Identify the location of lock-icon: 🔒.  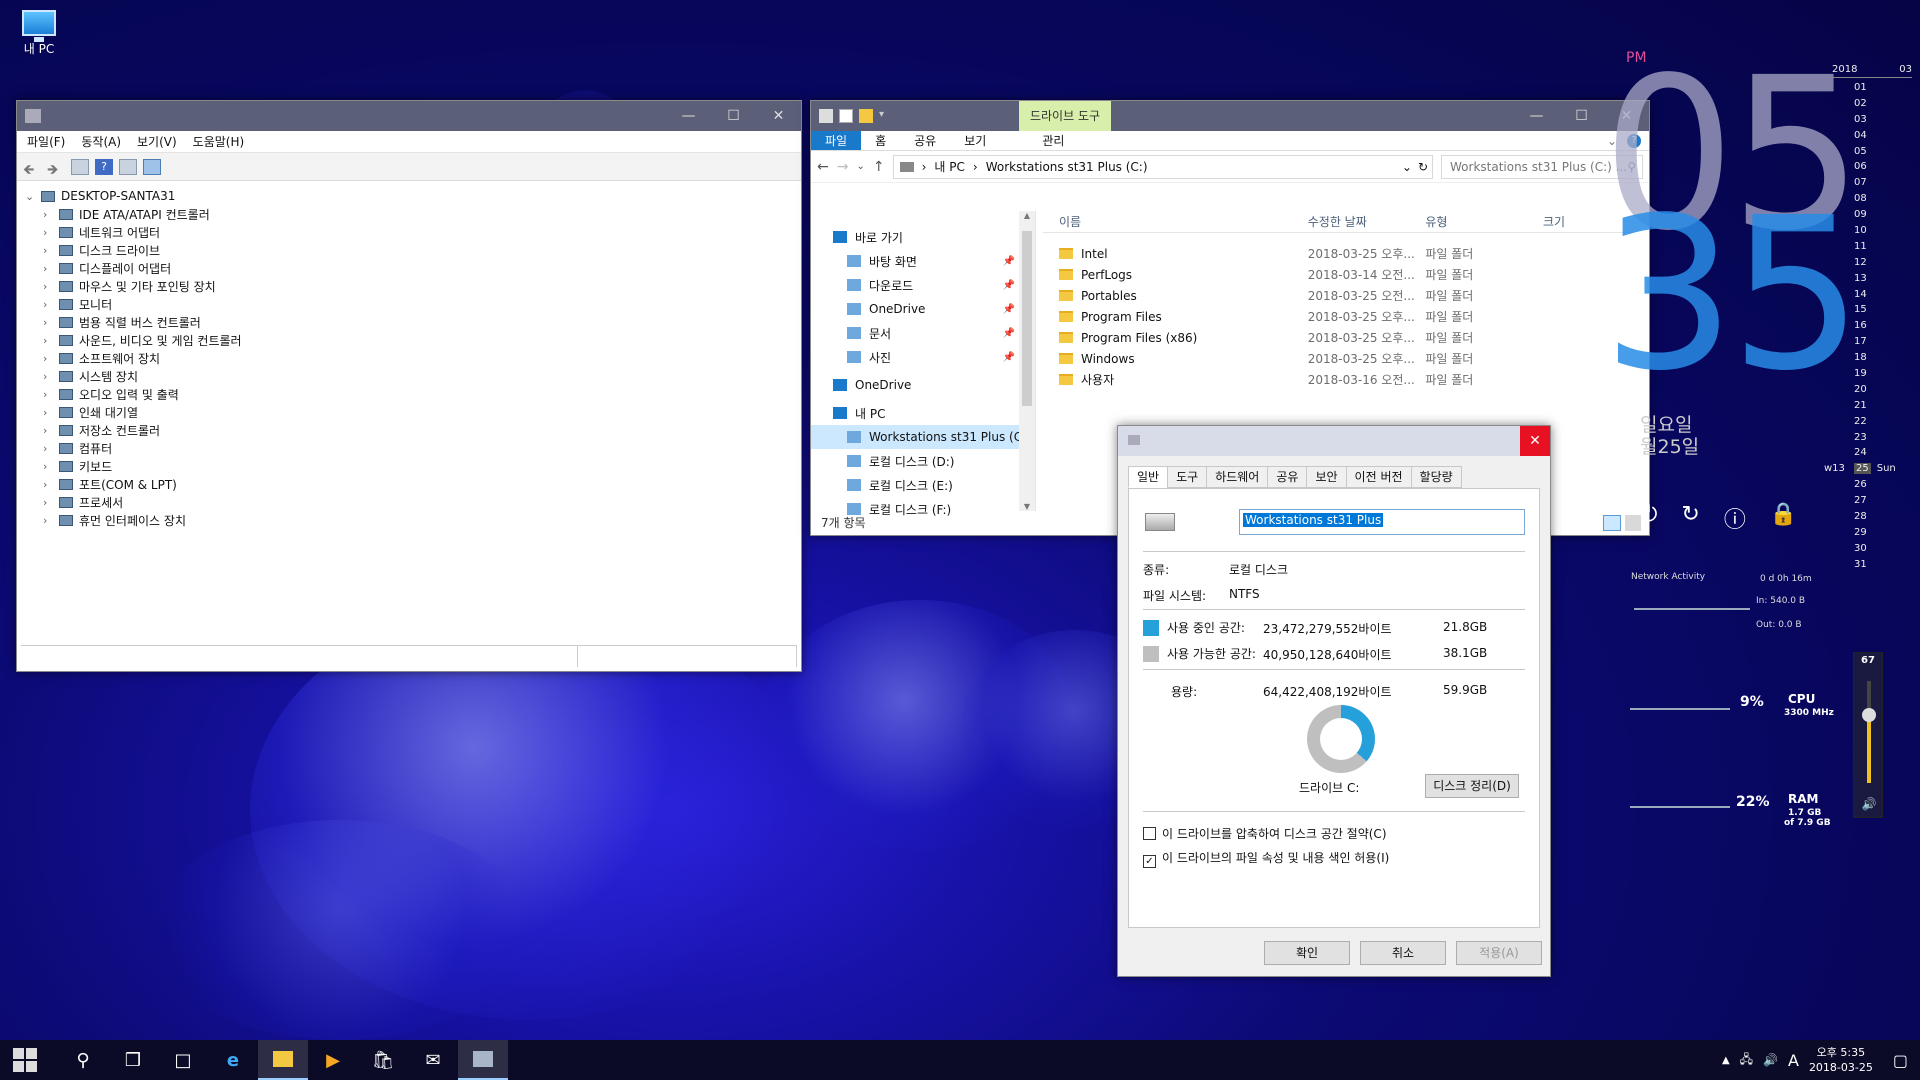
(1783, 518).